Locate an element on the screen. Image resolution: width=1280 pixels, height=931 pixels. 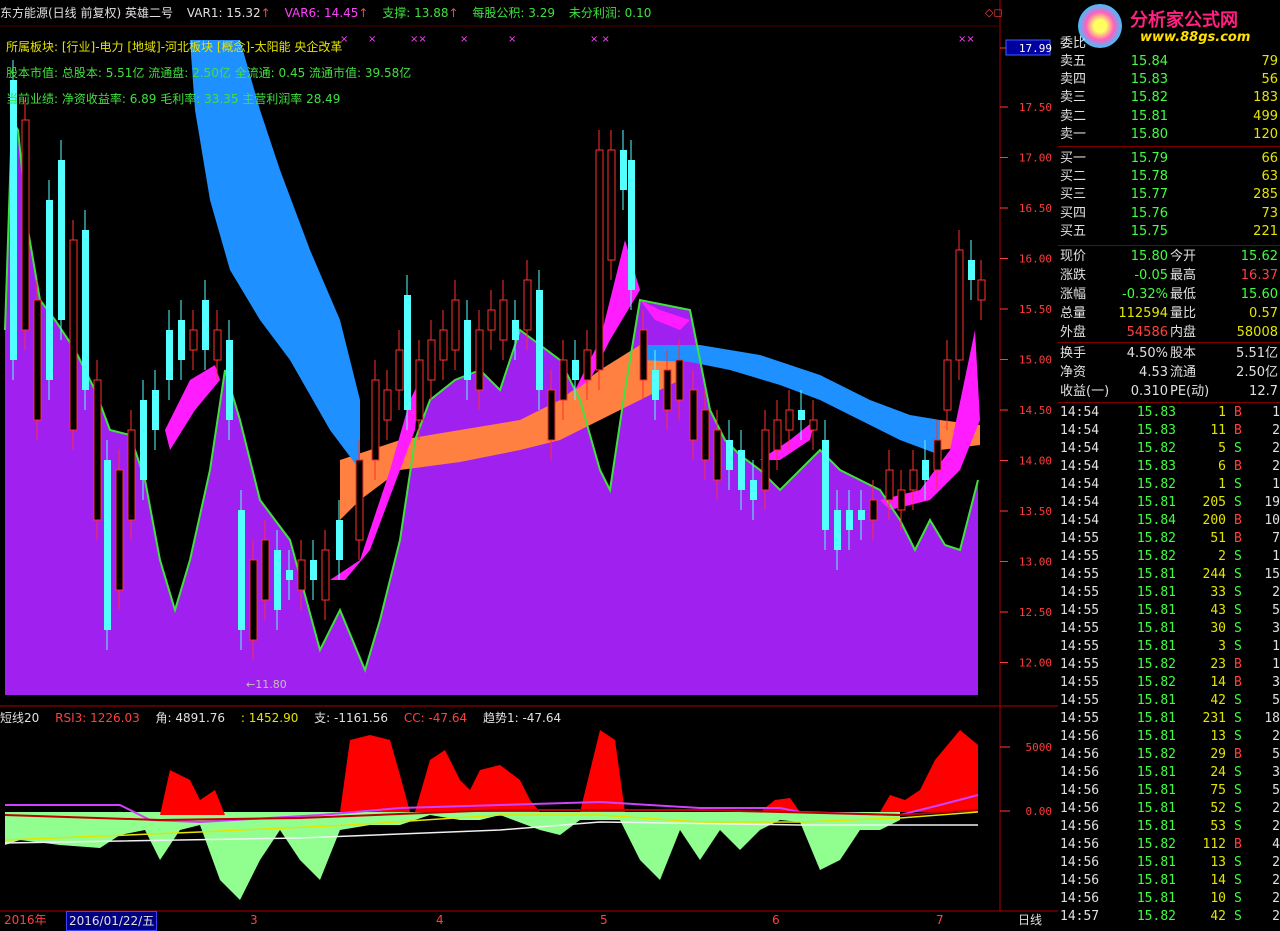
stat-row: 外盘 54586 内盘 58008 is located at coordinates (1169, 332).